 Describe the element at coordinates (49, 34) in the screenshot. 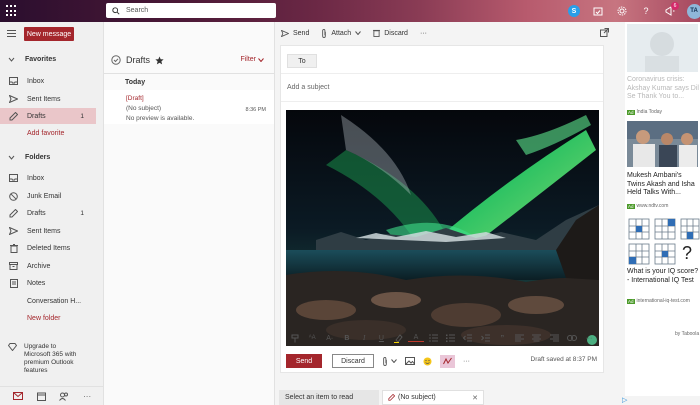

I see `new-message-button: New message` at that location.